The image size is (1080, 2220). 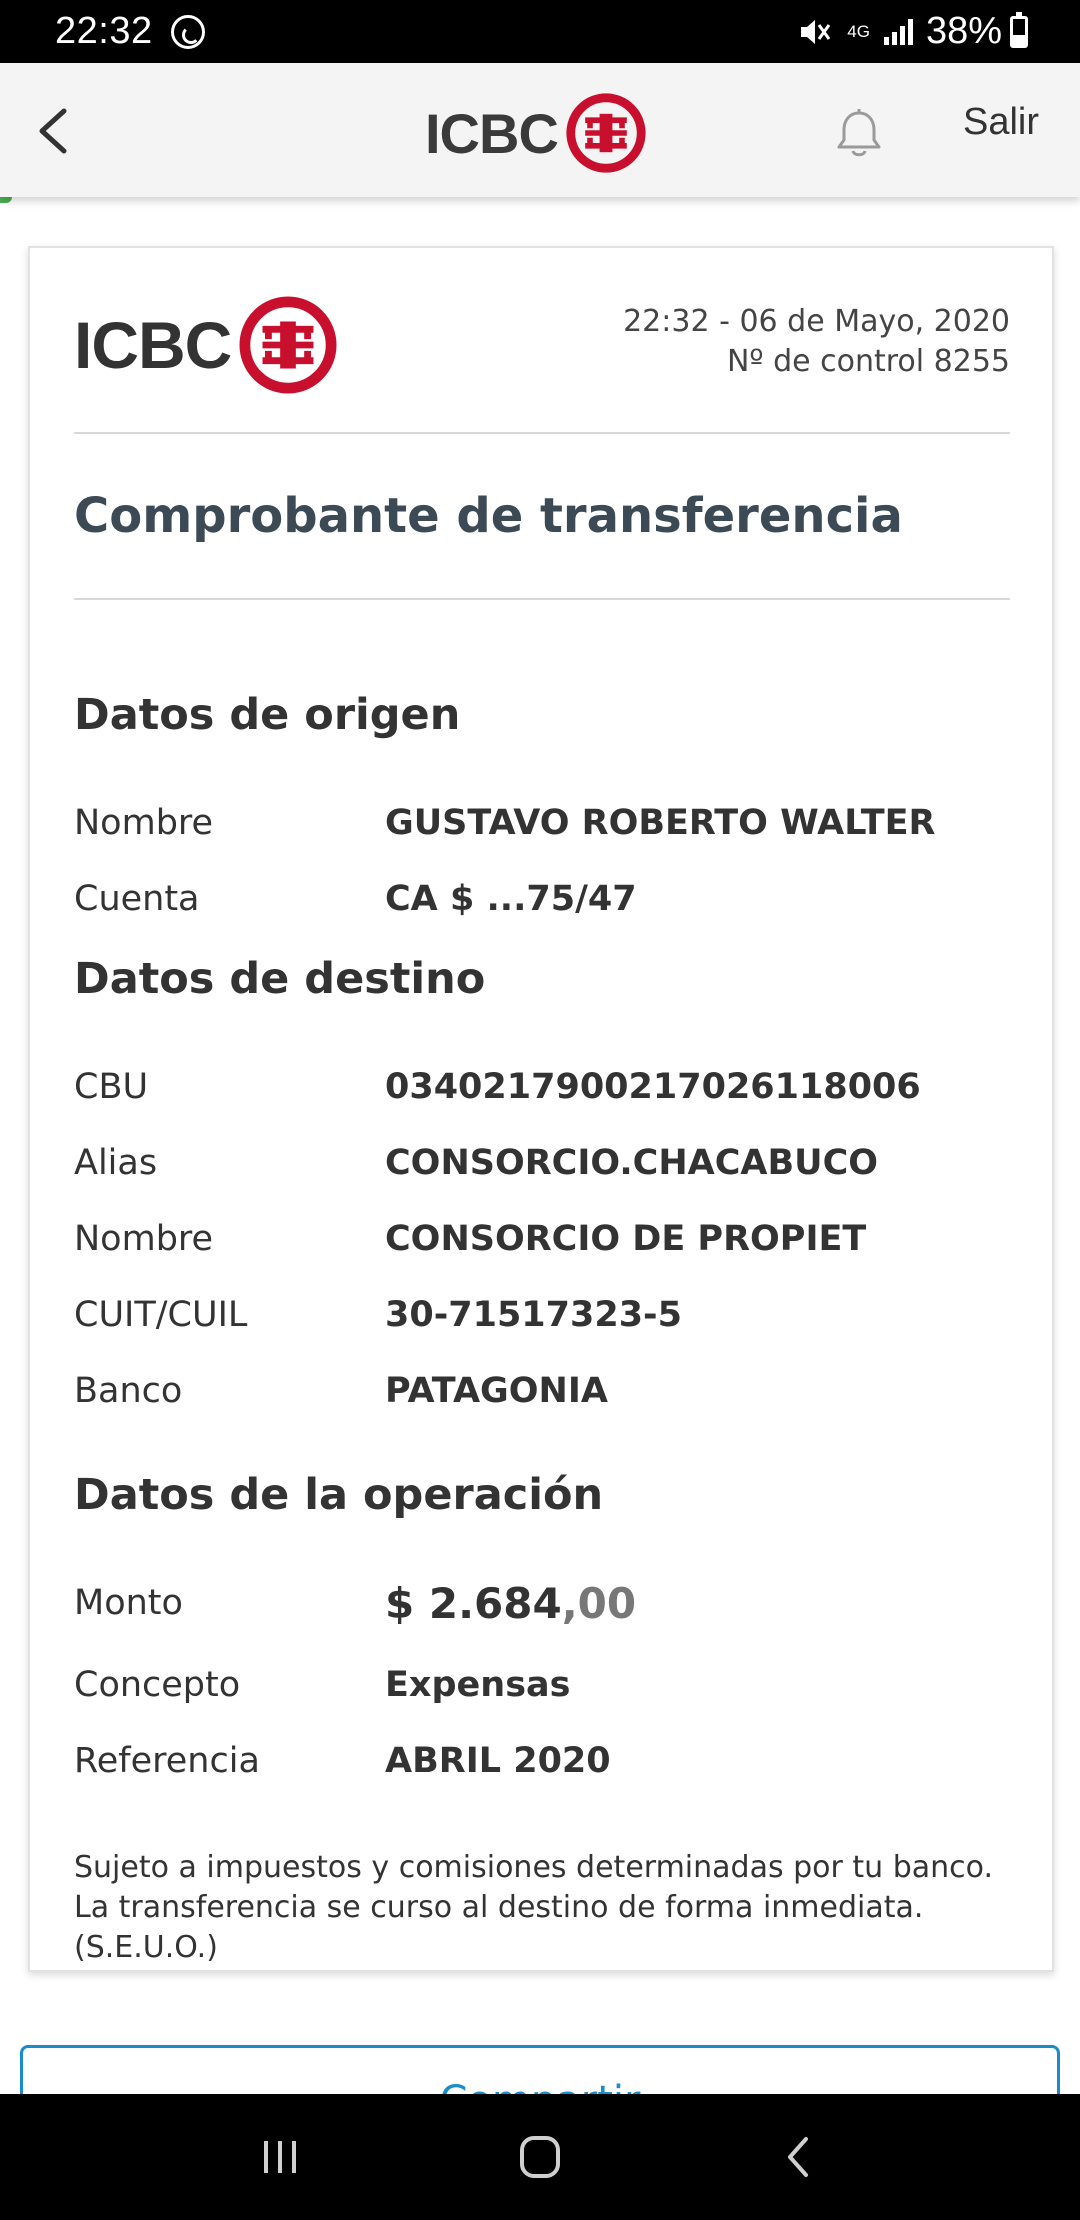 I want to click on mute-icon, so click(x=816, y=31).